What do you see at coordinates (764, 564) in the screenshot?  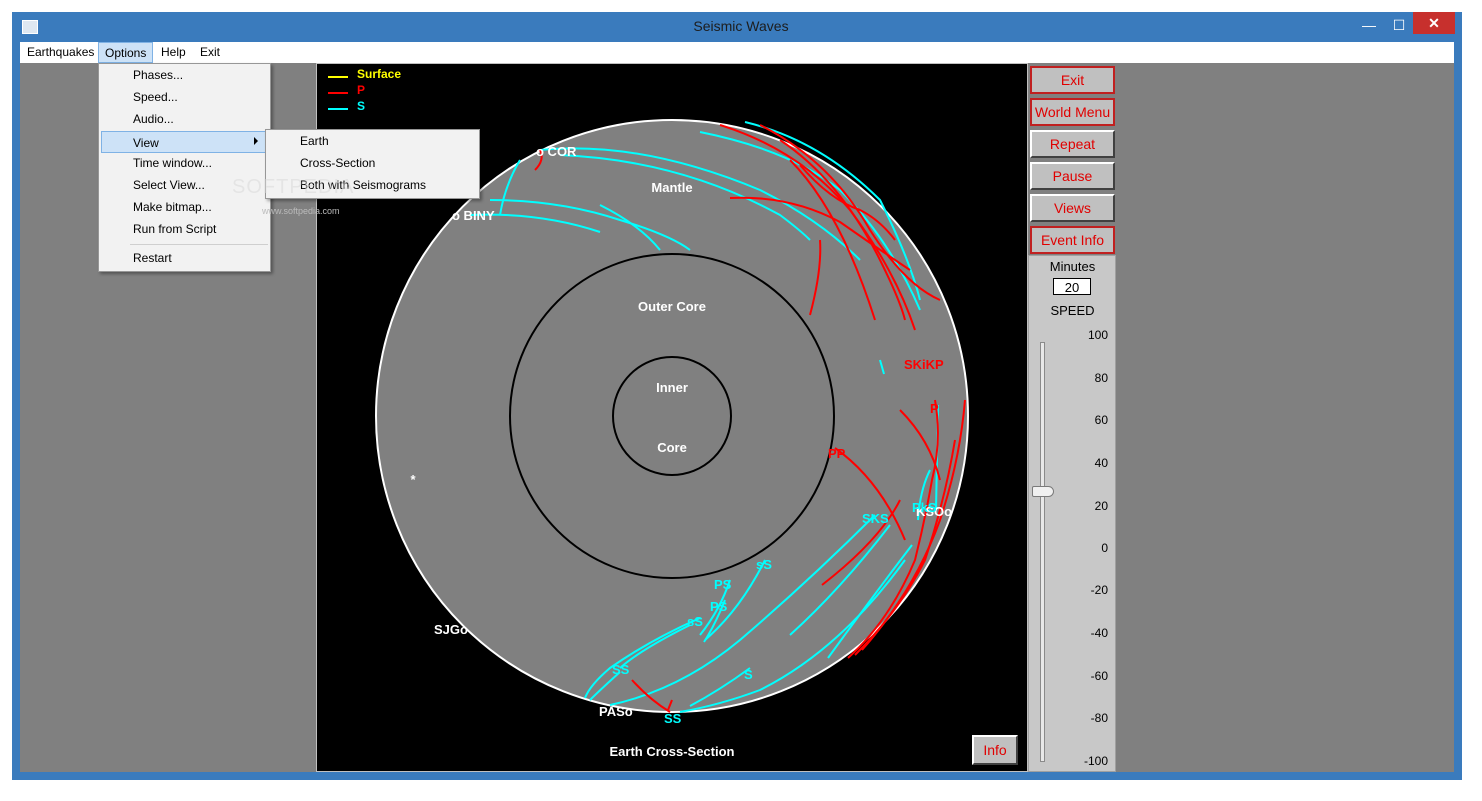 I see `phase-label-ss-small-1: sS` at bounding box center [764, 564].